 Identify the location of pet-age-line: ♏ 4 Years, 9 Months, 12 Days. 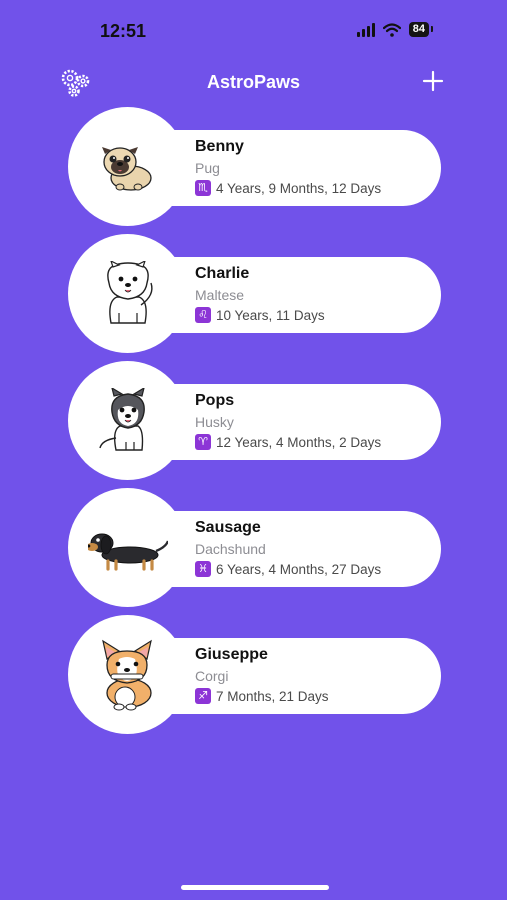
(288, 188).